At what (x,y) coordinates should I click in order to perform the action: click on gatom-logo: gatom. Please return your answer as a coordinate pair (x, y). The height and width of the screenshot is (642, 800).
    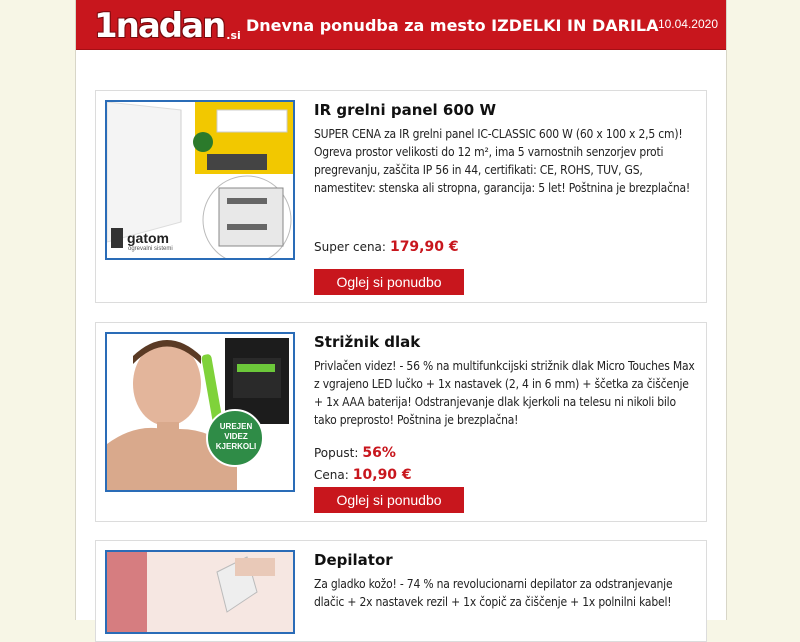
    Looking at the image, I should click on (148, 238).